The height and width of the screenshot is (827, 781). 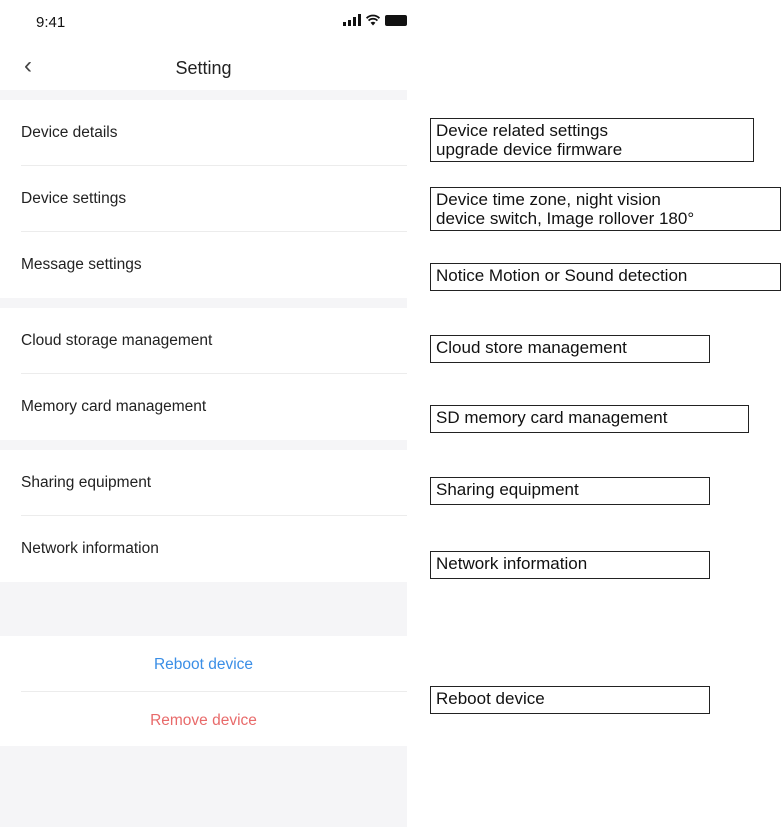 What do you see at coordinates (203, 786) in the screenshot?
I see `bottom-spacer` at bounding box center [203, 786].